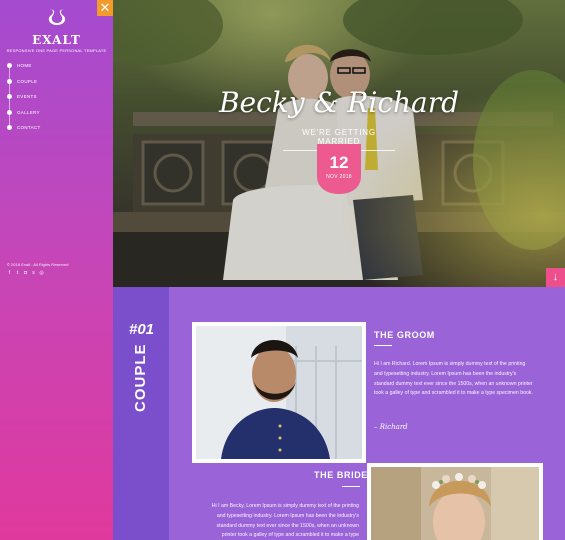 This screenshot has width=565, height=540. I want to click on swan-logo-icon, so click(56, 17).